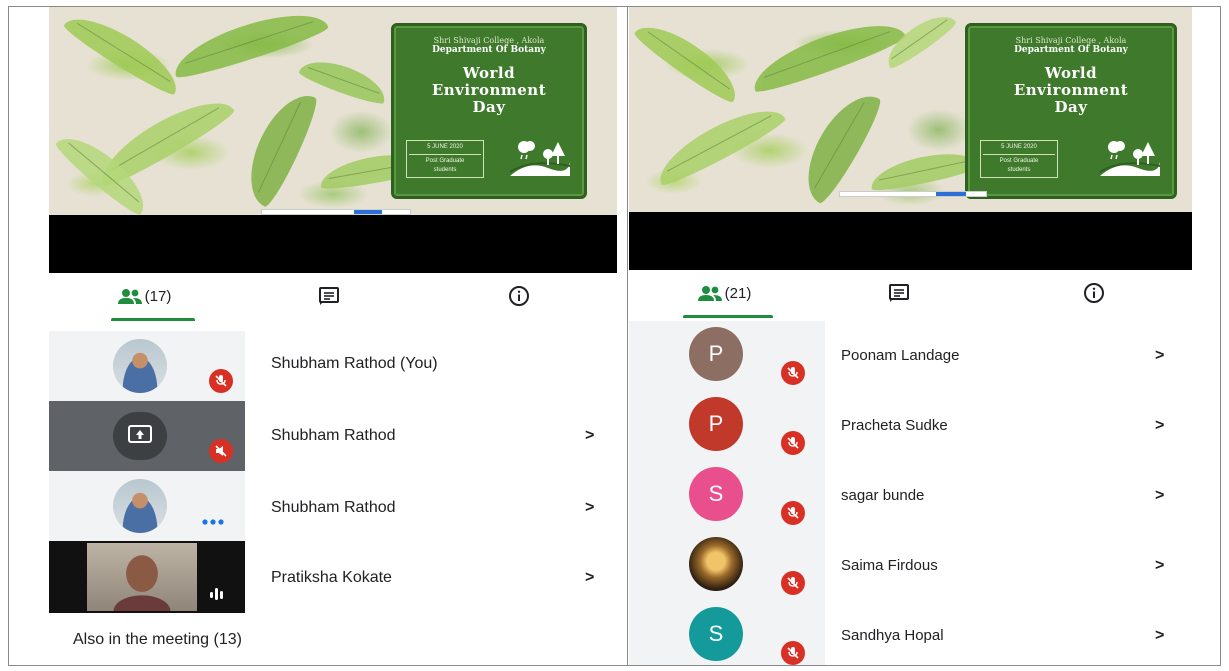 This screenshot has height=671, width=1229. I want to click on participant-video, so click(147, 577).